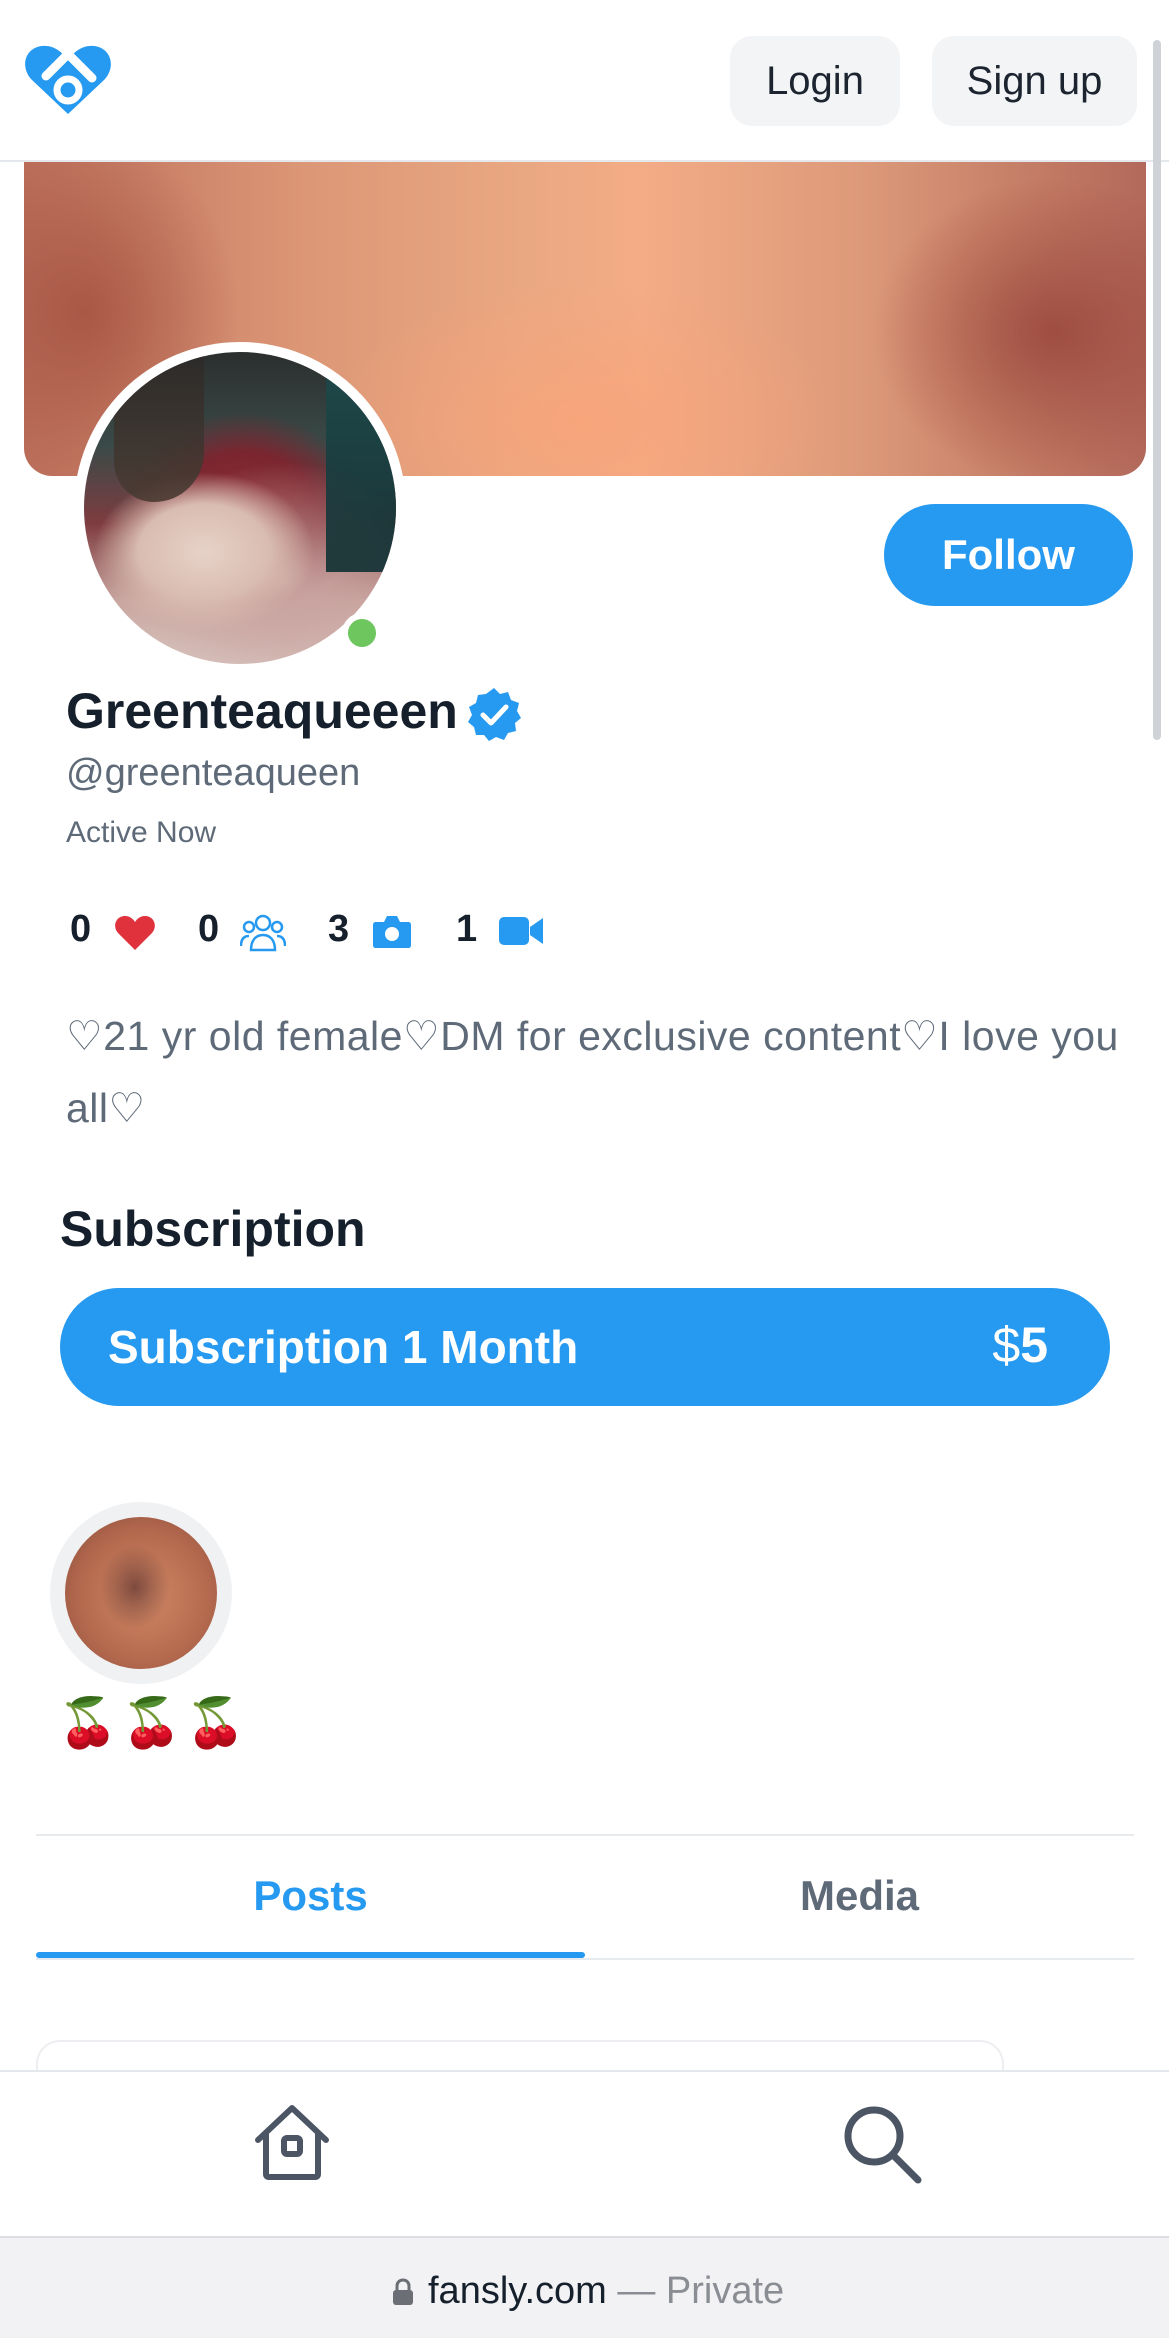 The height and width of the screenshot is (2338, 1169). Describe the element at coordinates (209, 929) in the screenshot. I see `fans-count: 0` at that location.